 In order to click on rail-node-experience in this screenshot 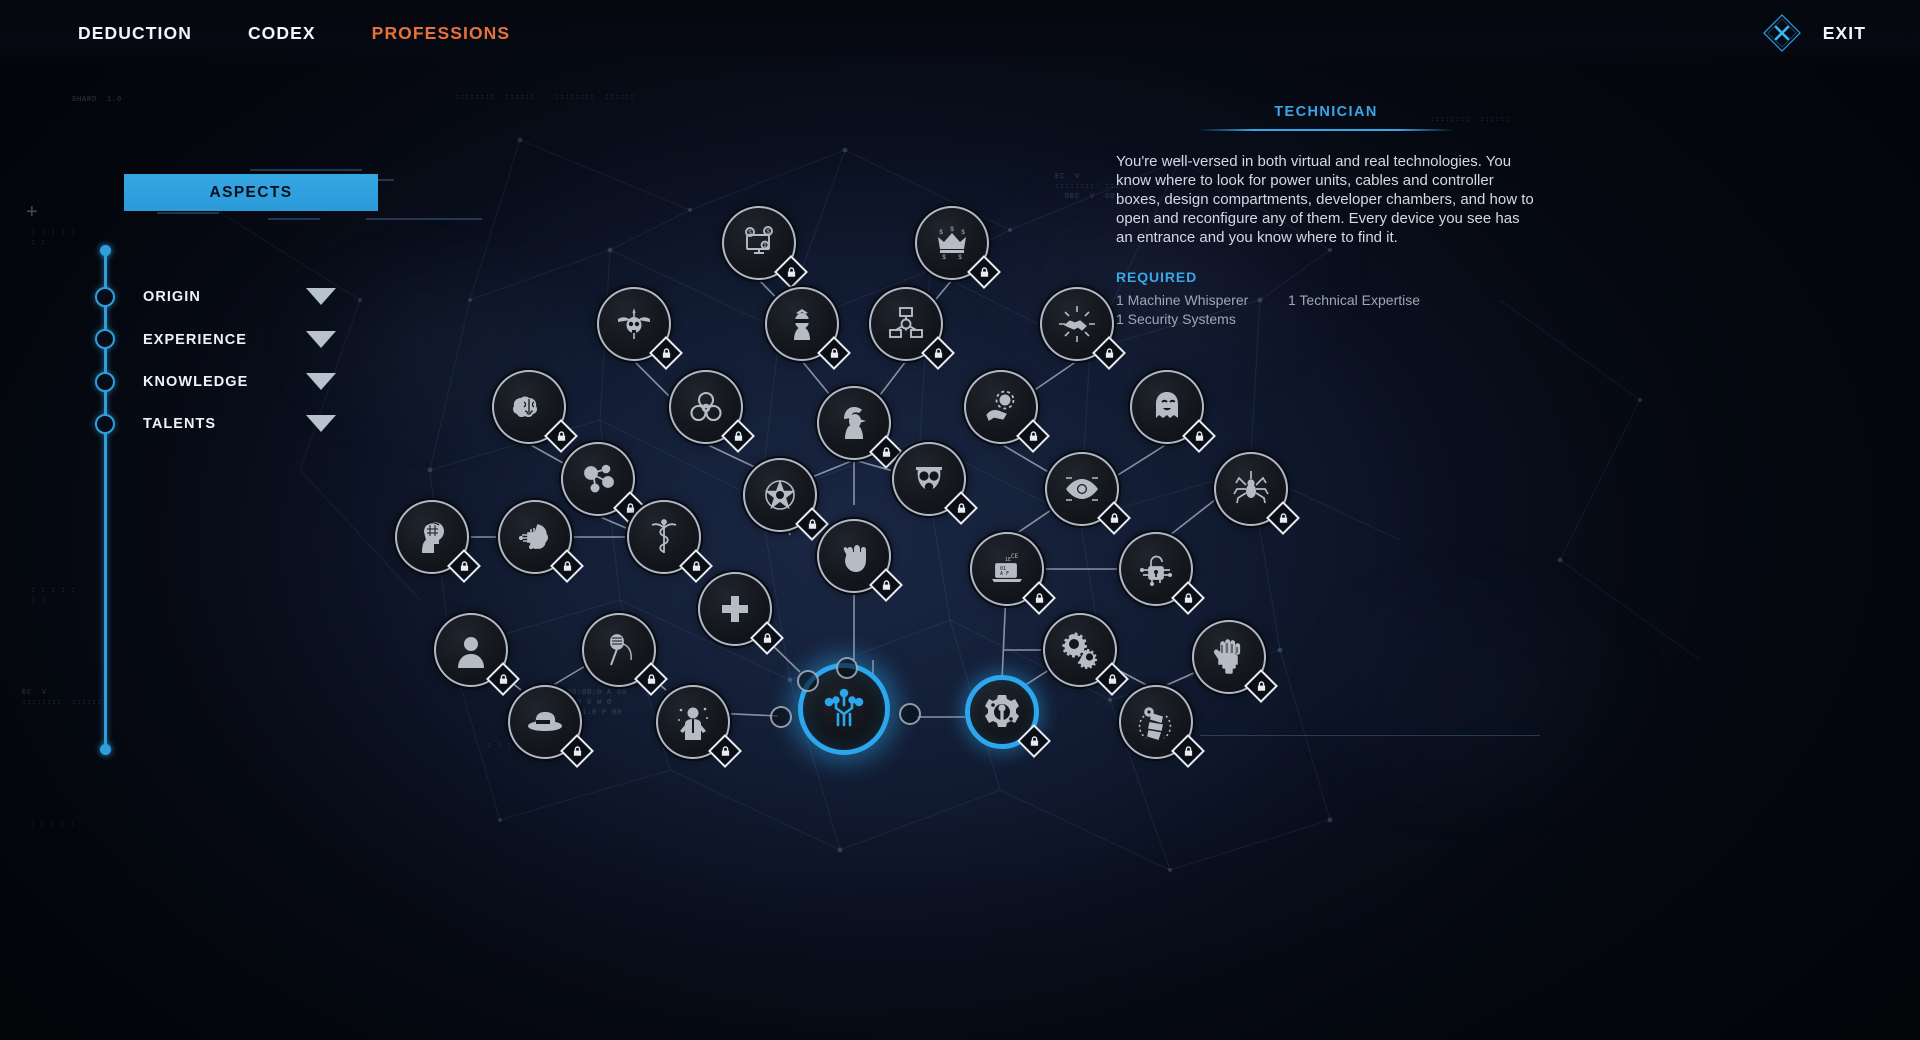, I will do `click(105, 339)`.